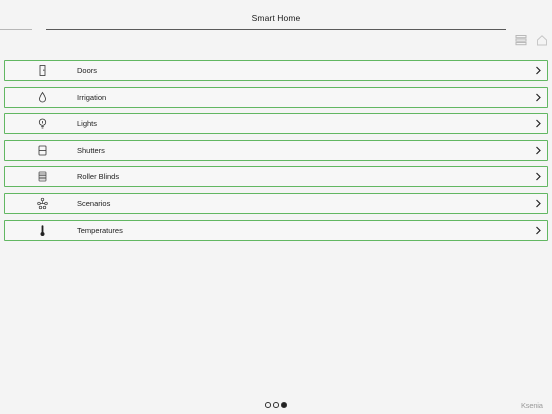  Describe the element at coordinates (284, 405) in the screenshot. I see `page-dot-active` at that location.